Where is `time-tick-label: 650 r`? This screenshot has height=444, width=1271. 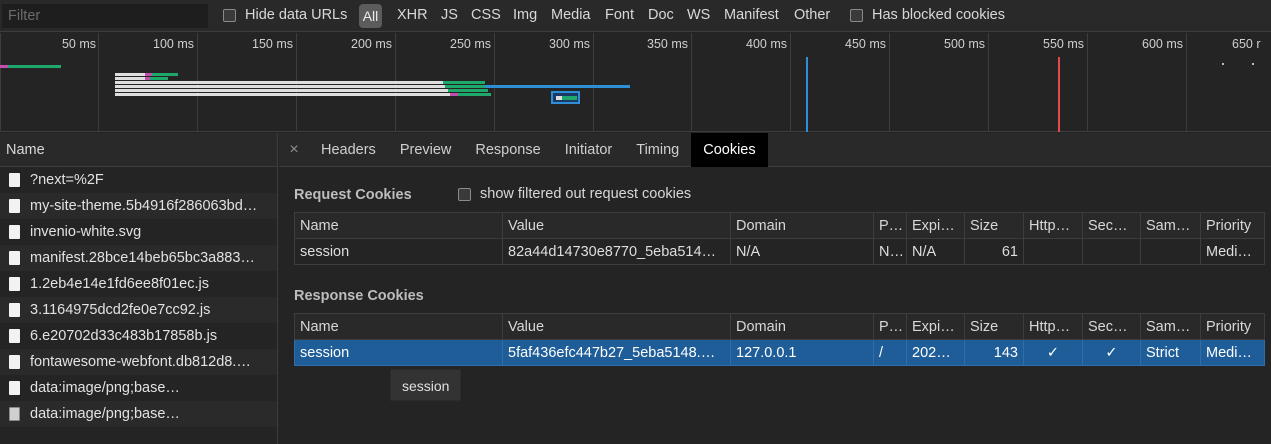 time-tick-label: 650 r is located at coordinates (1246, 44).